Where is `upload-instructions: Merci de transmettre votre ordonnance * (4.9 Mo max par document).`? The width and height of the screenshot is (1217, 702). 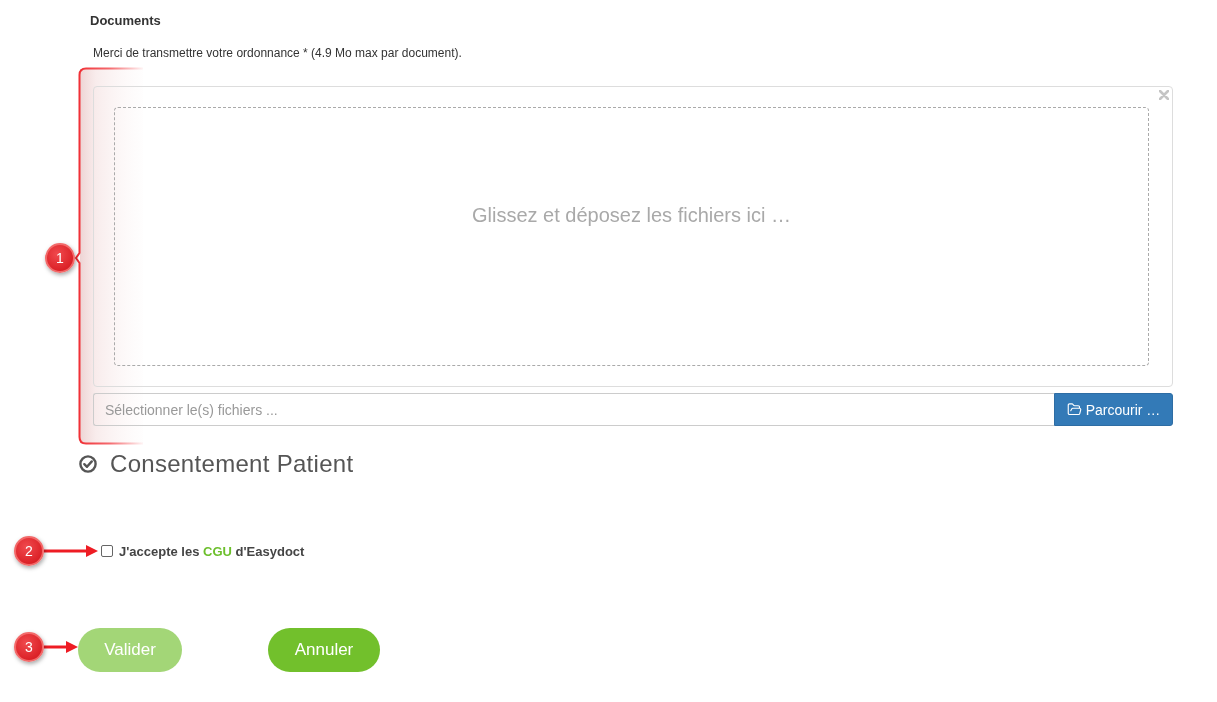
upload-instructions: Merci de transmettre votre ordonnance * (4.9 Mo max par document). is located at coordinates (277, 53).